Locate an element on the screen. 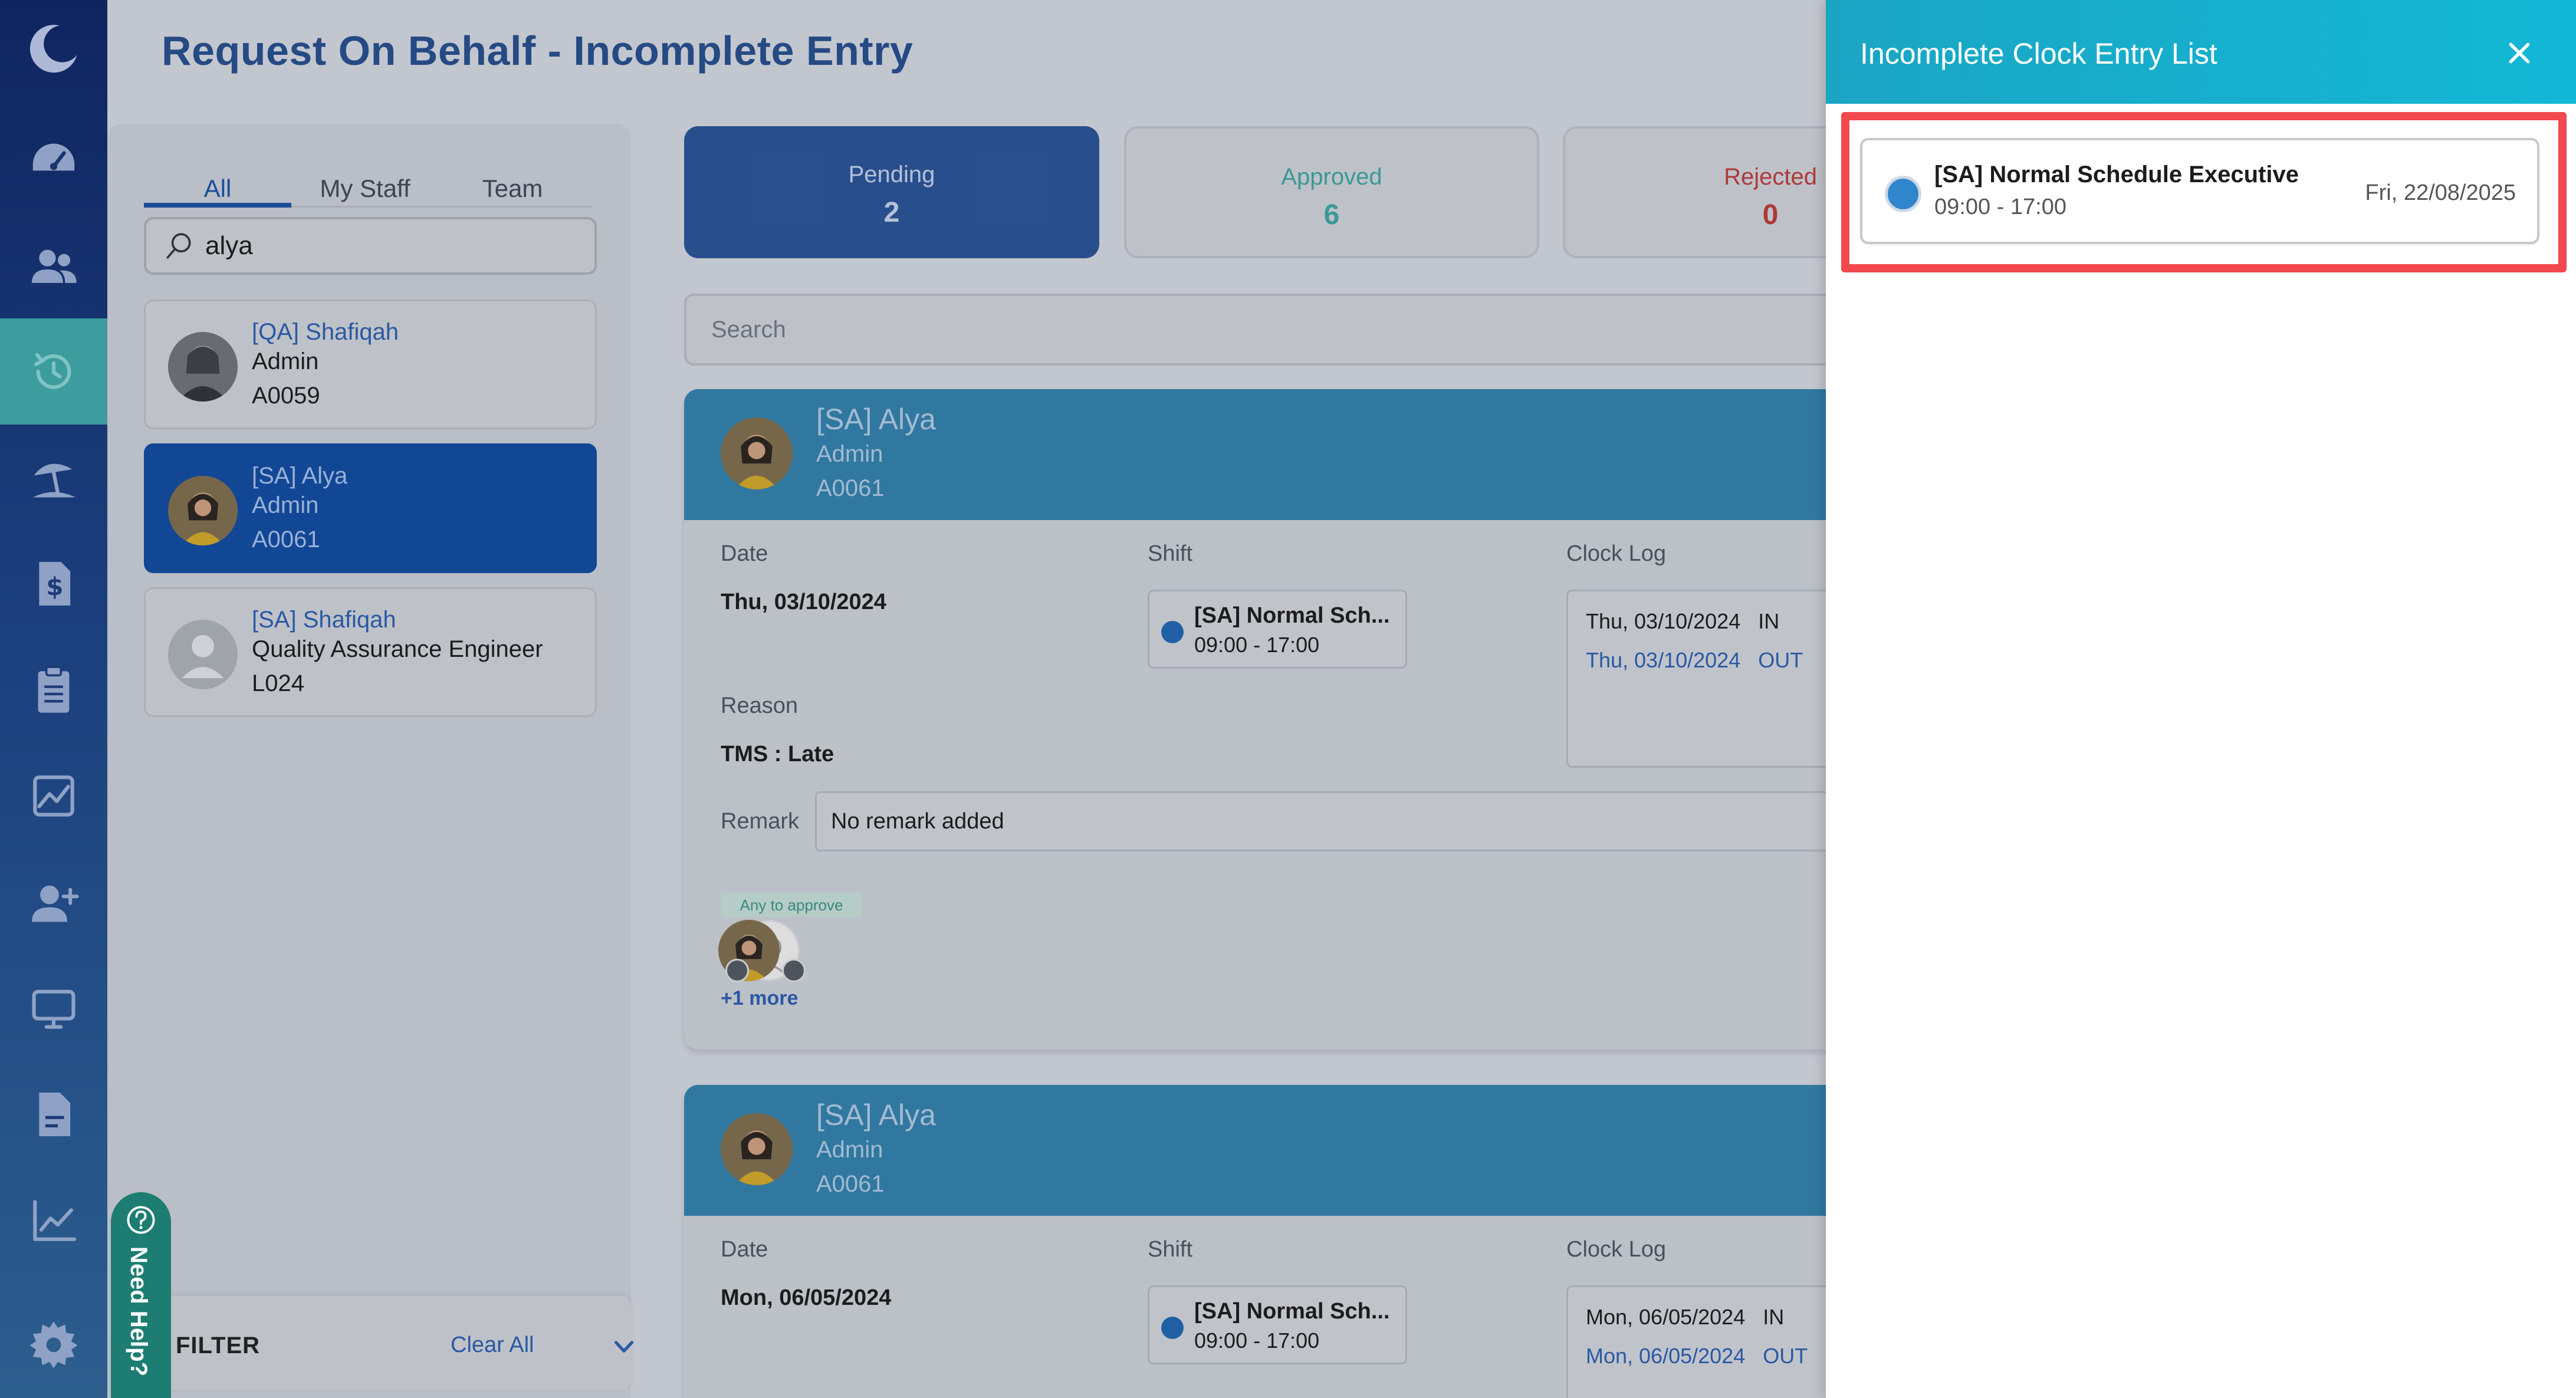  pending-count: 2 is located at coordinates (891, 212).